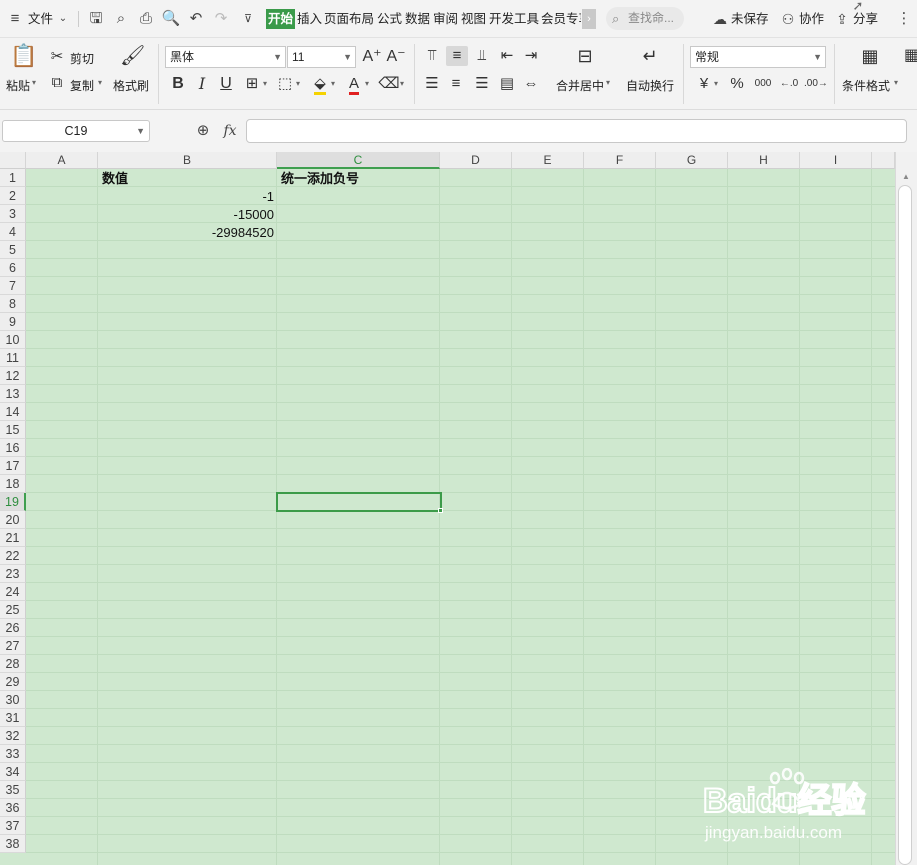 The height and width of the screenshot is (865, 917). Describe the element at coordinates (13, 286) in the screenshot. I see `row-header-7: 7` at that location.